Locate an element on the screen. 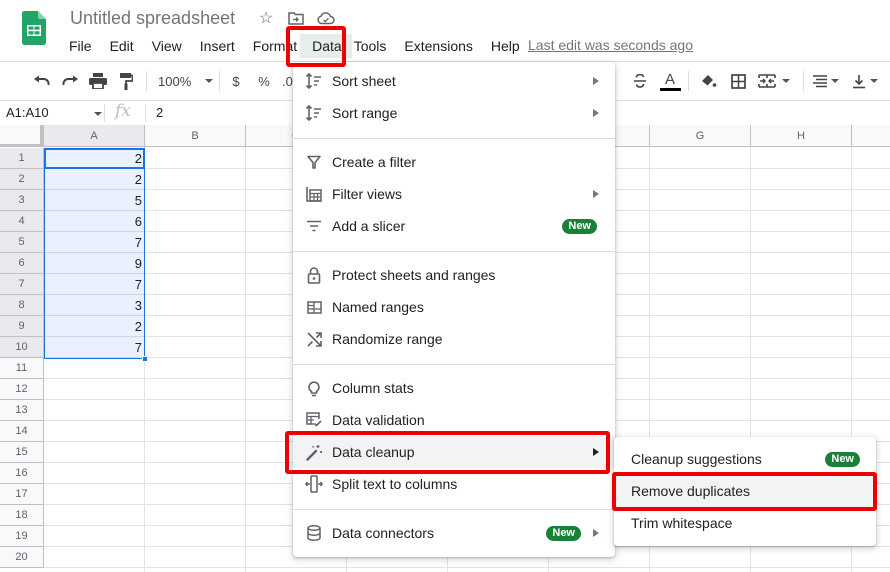 This screenshot has height=572, width=890. column-header-i: I is located at coordinates (871, 136).